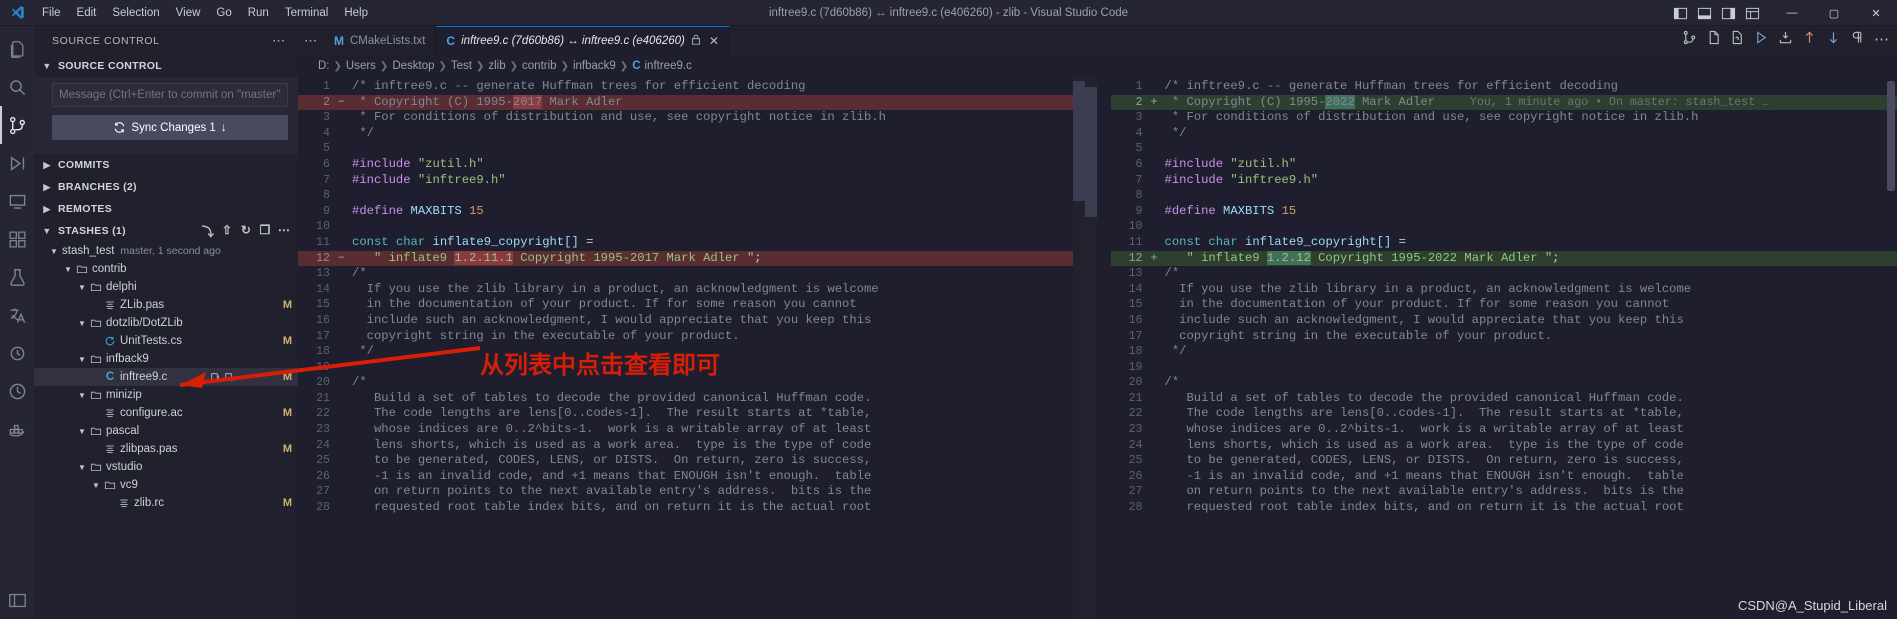  Describe the element at coordinates (668, 66) in the screenshot. I see `breadcrumb-item-file: inftree9.c` at that location.